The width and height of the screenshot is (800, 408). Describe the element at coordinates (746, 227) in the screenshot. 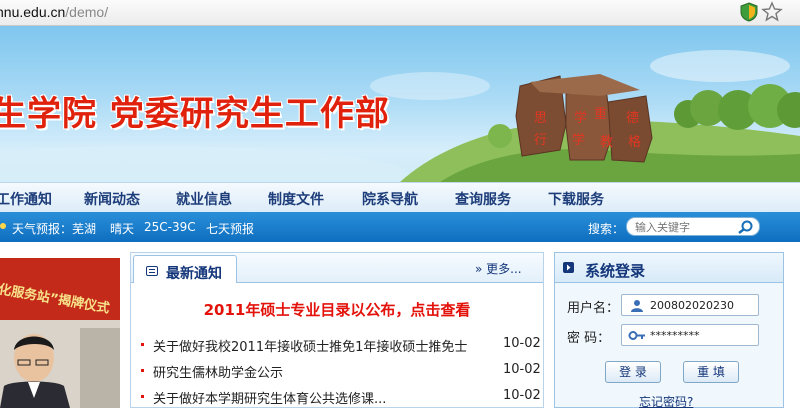

I see `search-icon` at that location.